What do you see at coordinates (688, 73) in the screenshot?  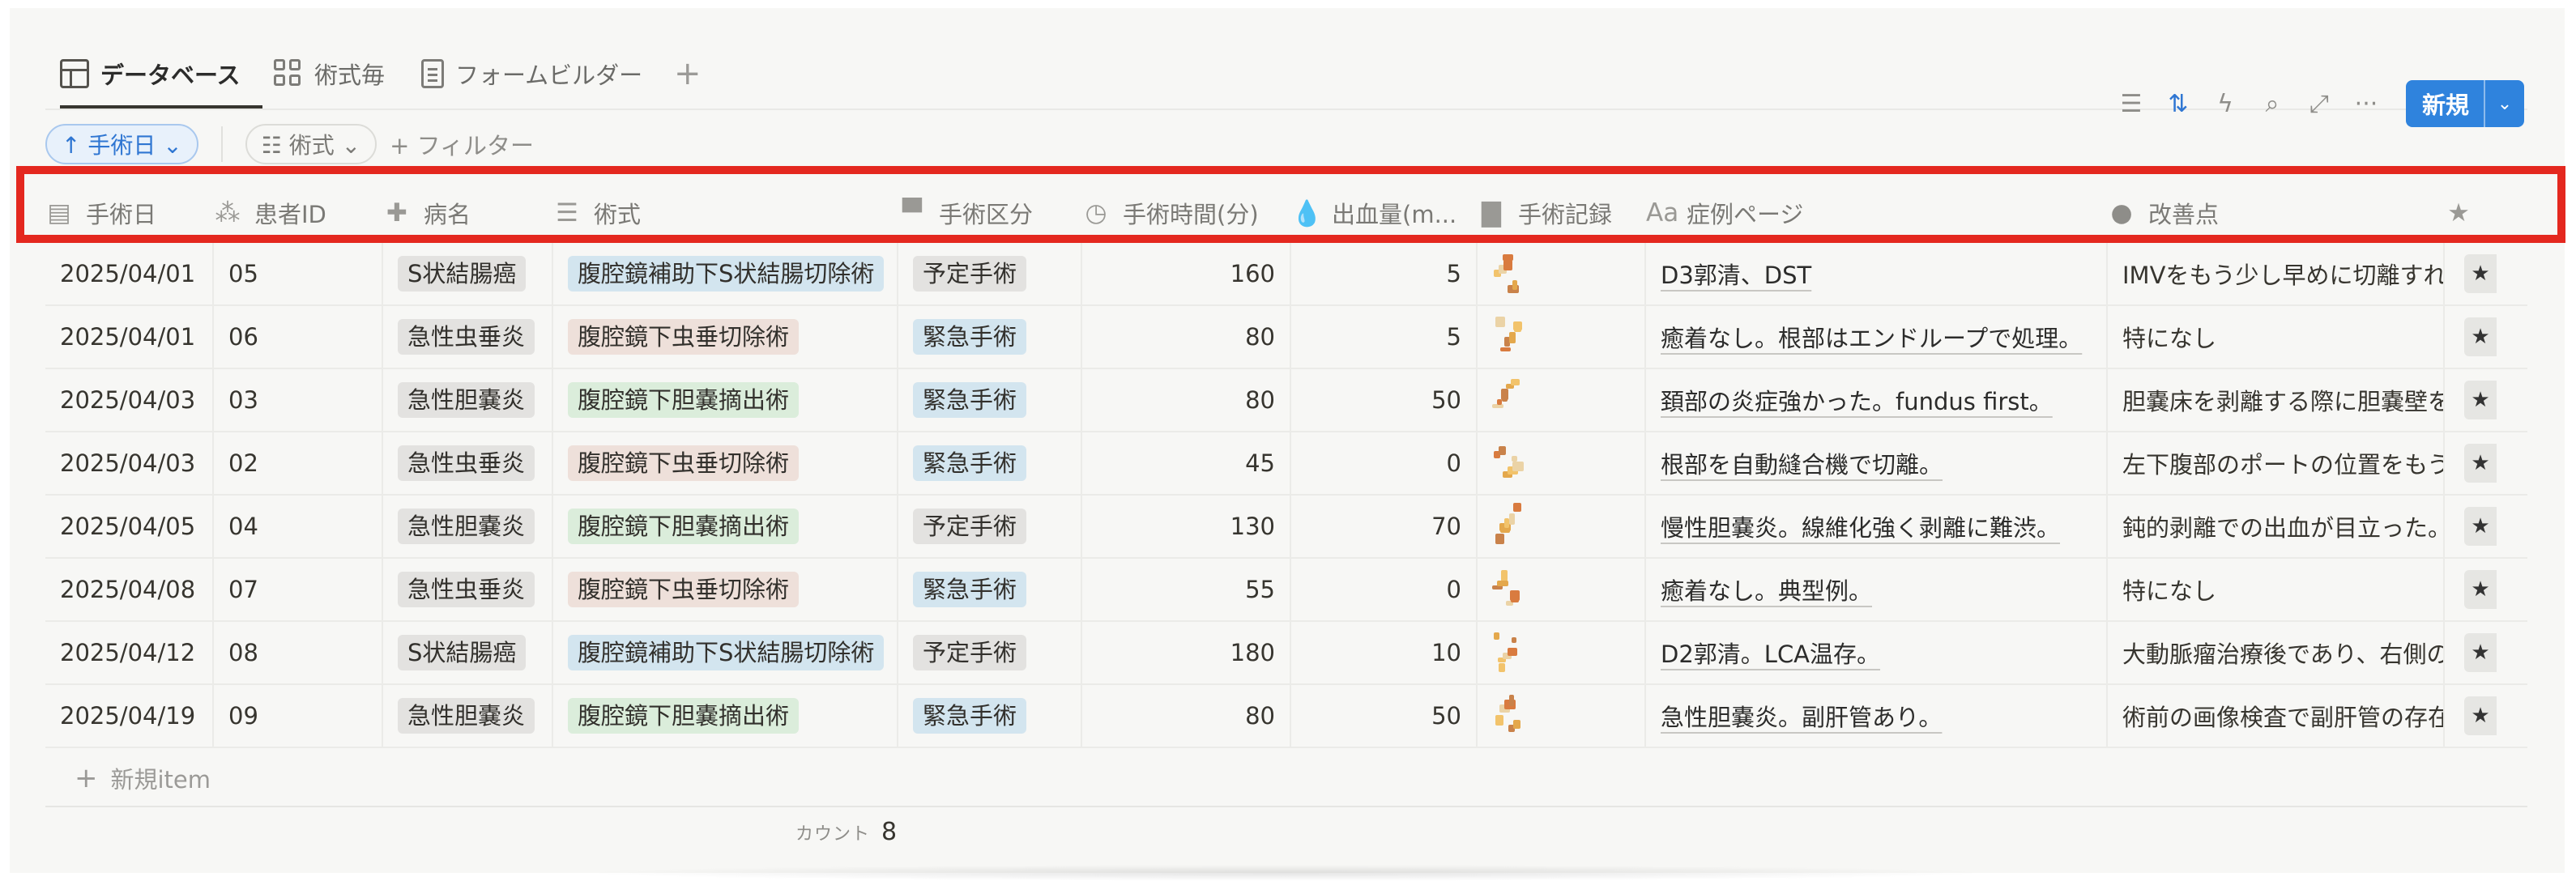 I see `add-view-button: +` at bounding box center [688, 73].